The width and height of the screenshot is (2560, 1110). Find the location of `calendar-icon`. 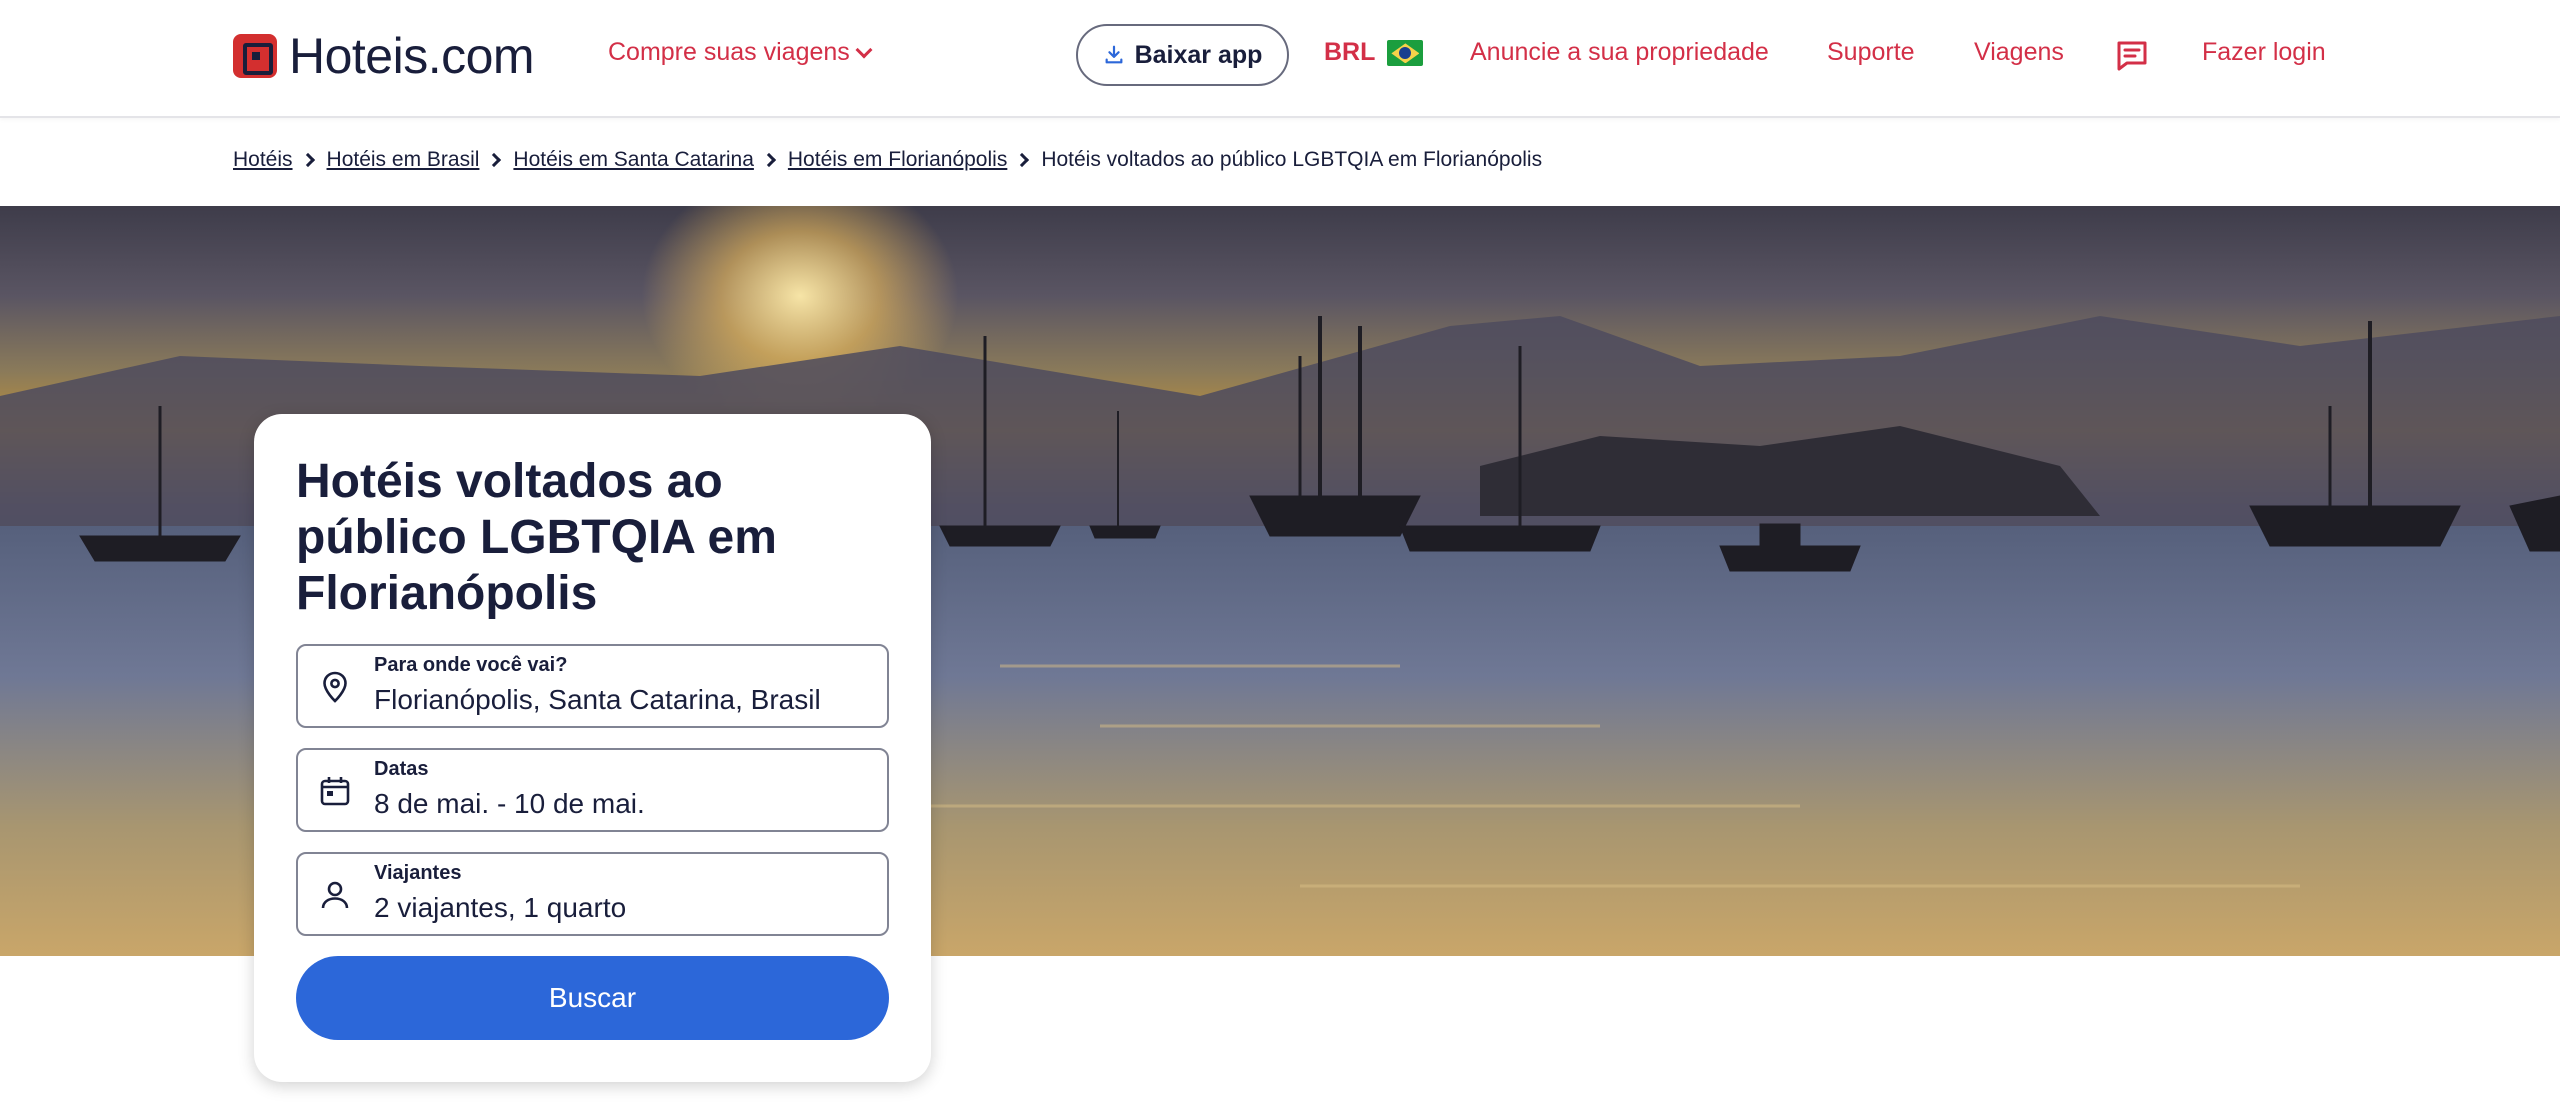

calendar-icon is located at coordinates (335, 791).